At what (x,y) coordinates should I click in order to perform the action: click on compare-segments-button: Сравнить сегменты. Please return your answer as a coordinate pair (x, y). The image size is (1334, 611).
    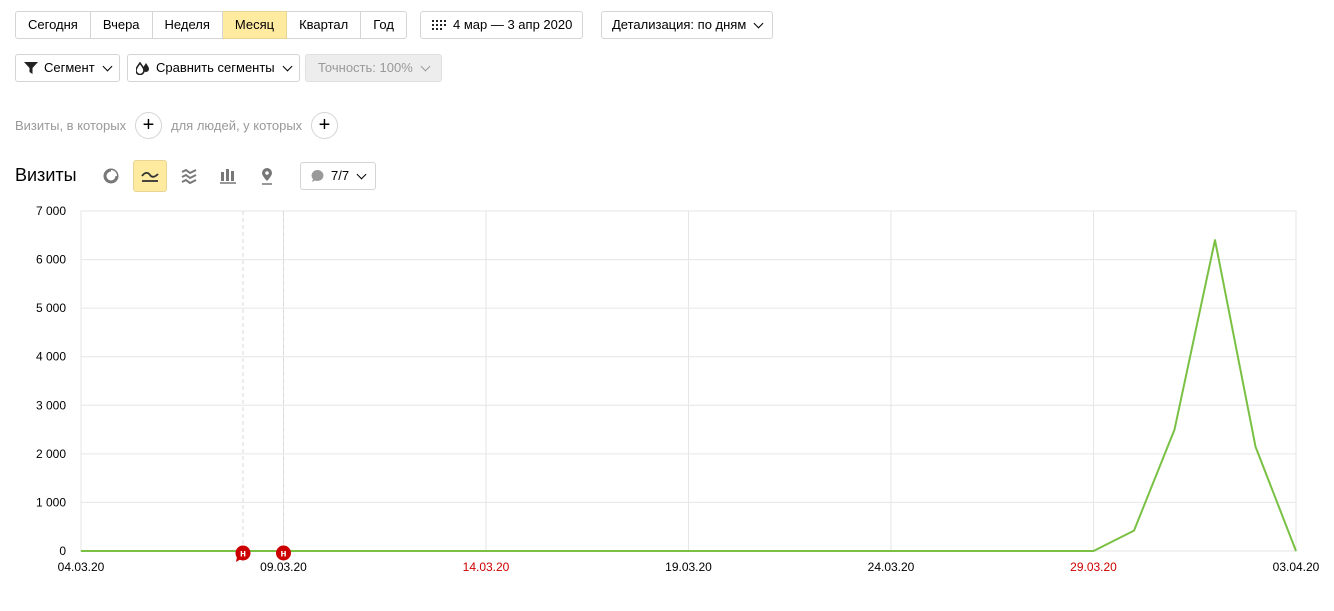
    Looking at the image, I should click on (213, 68).